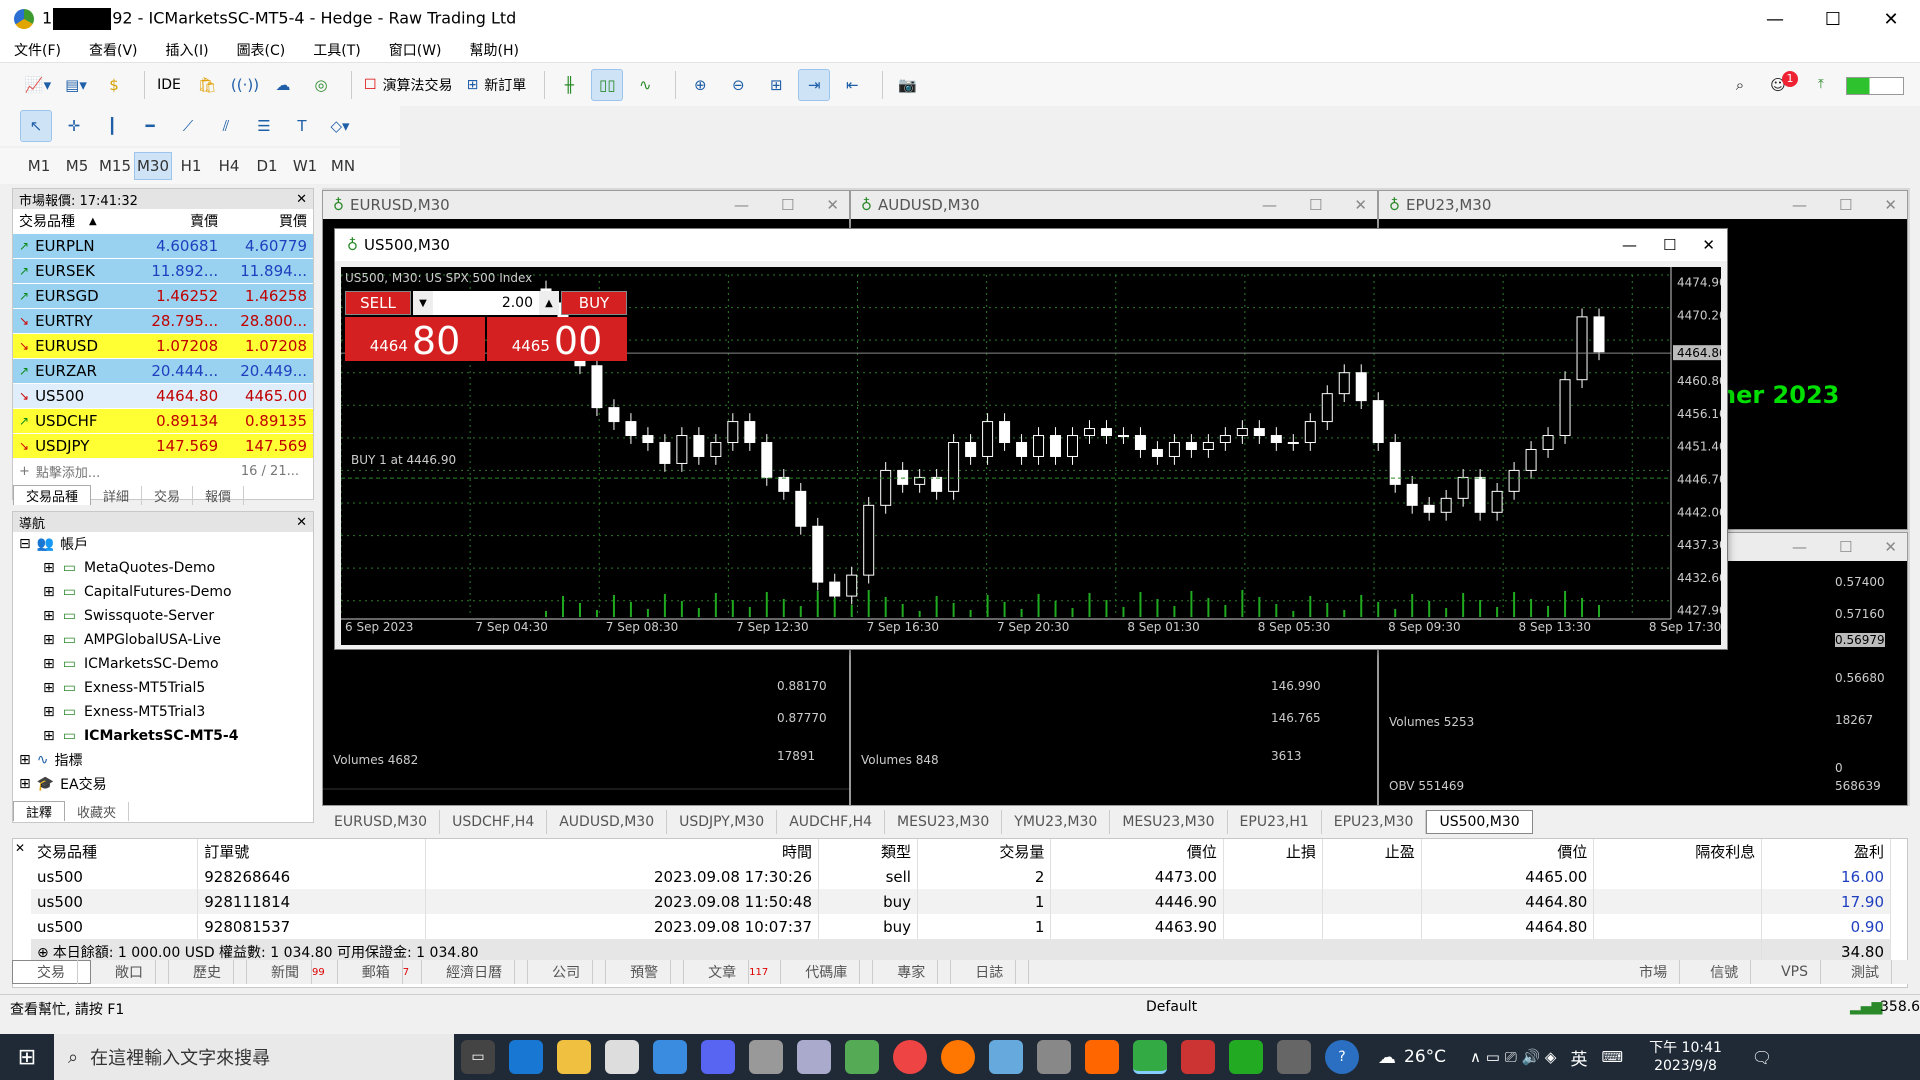 Image resolution: width=1920 pixels, height=1080 pixels. What do you see at coordinates (1891, 19) in the screenshot?
I see `close-button: ✕` at bounding box center [1891, 19].